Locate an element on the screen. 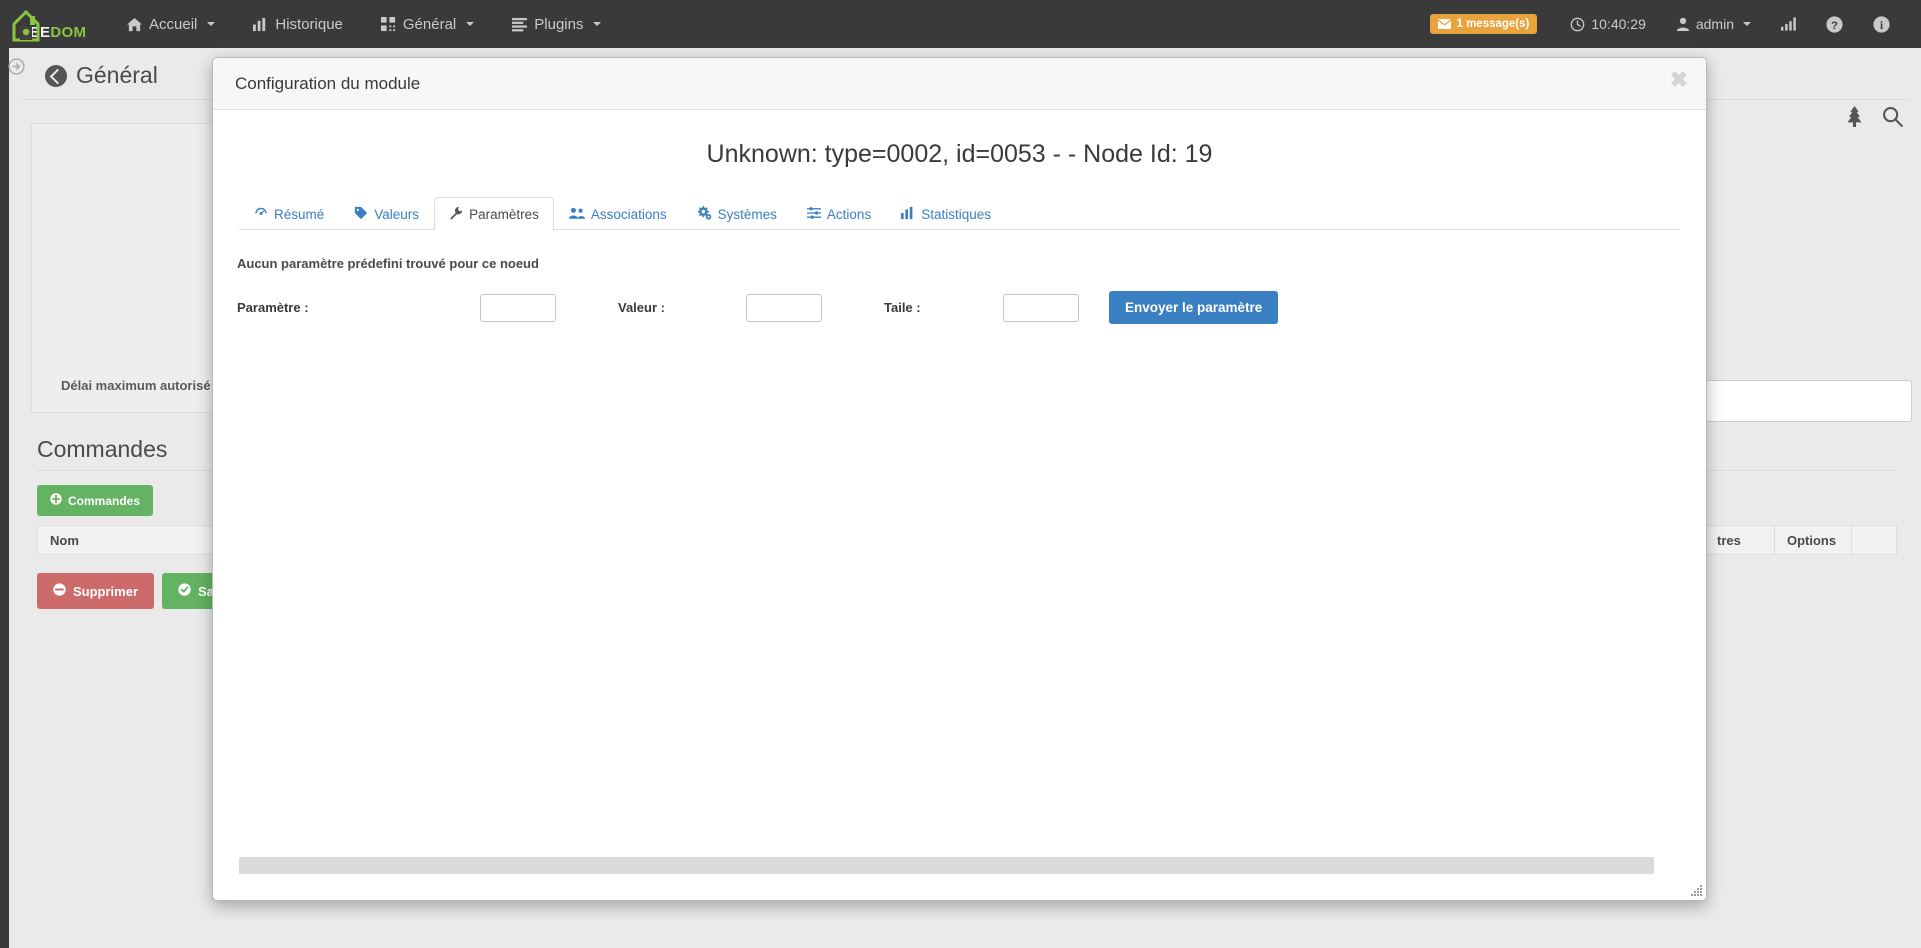 The width and height of the screenshot is (1921, 948). tab-statistiques: Statistiques is located at coordinates (946, 213).